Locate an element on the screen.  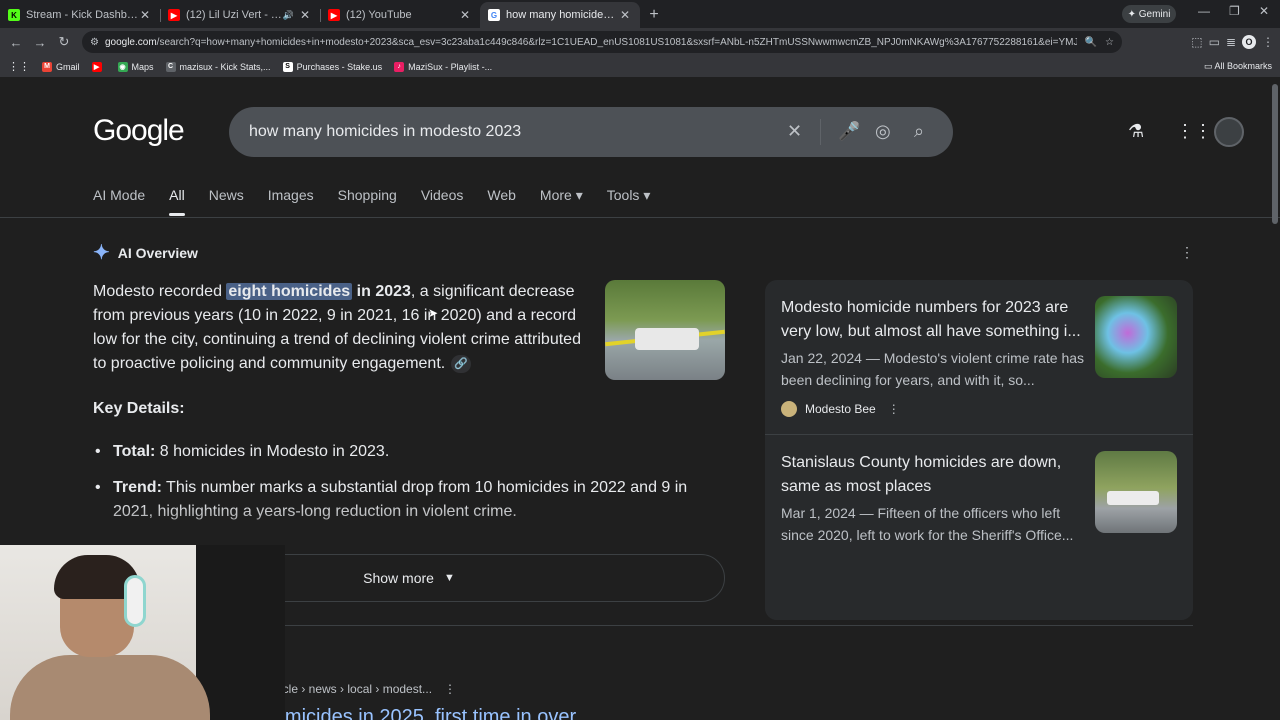
new-tab-button: + is located at coordinates (654, 15).